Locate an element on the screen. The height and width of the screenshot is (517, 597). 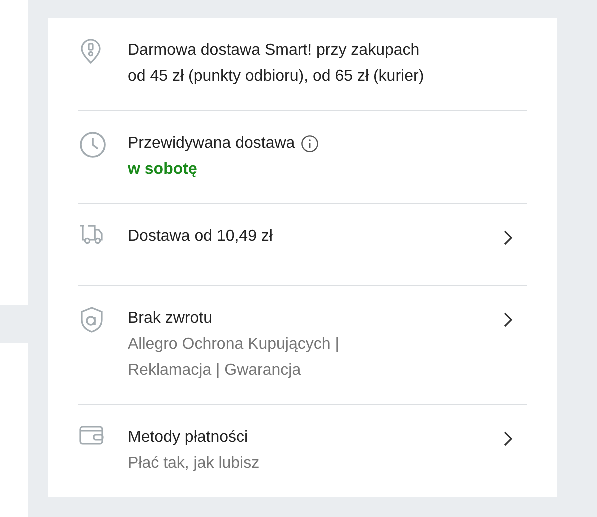
info-icon is located at coordinates (310, 144).